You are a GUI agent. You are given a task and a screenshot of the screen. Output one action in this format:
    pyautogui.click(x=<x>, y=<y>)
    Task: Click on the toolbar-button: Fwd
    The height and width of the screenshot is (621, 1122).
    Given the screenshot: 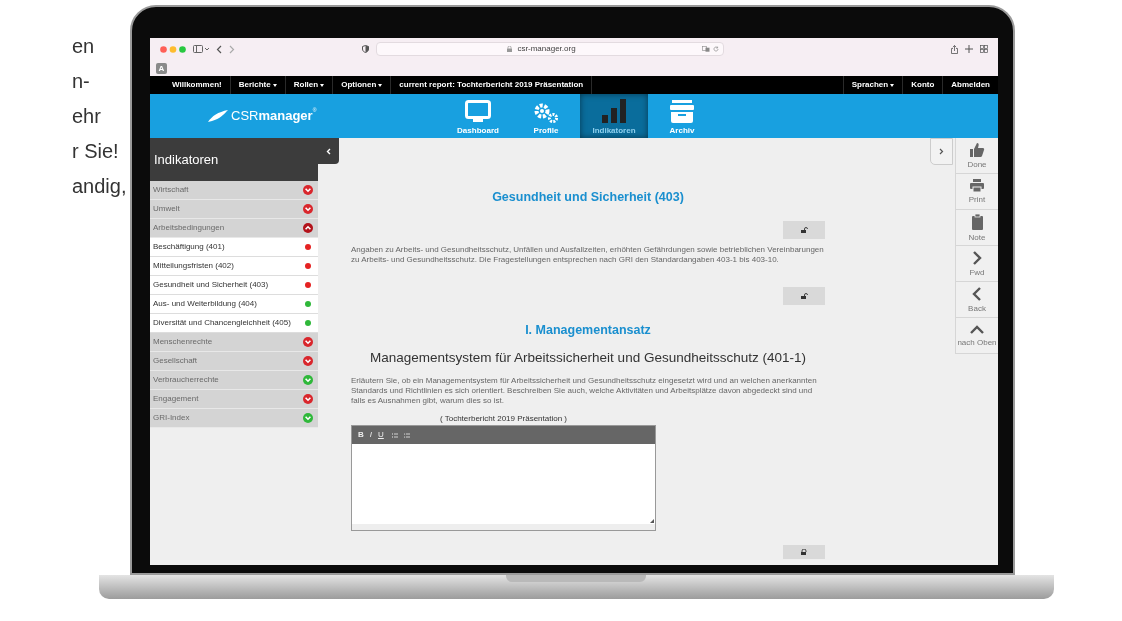 What is the action you would take?
    pyautogui.click(x=976, y=264)
    